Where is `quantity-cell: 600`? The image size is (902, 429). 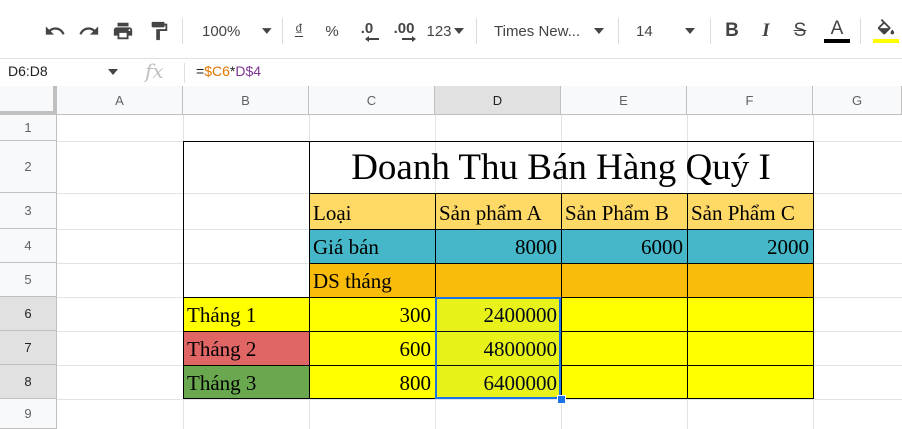 quantity-cell: 600 is located at coordinates (372, 348).